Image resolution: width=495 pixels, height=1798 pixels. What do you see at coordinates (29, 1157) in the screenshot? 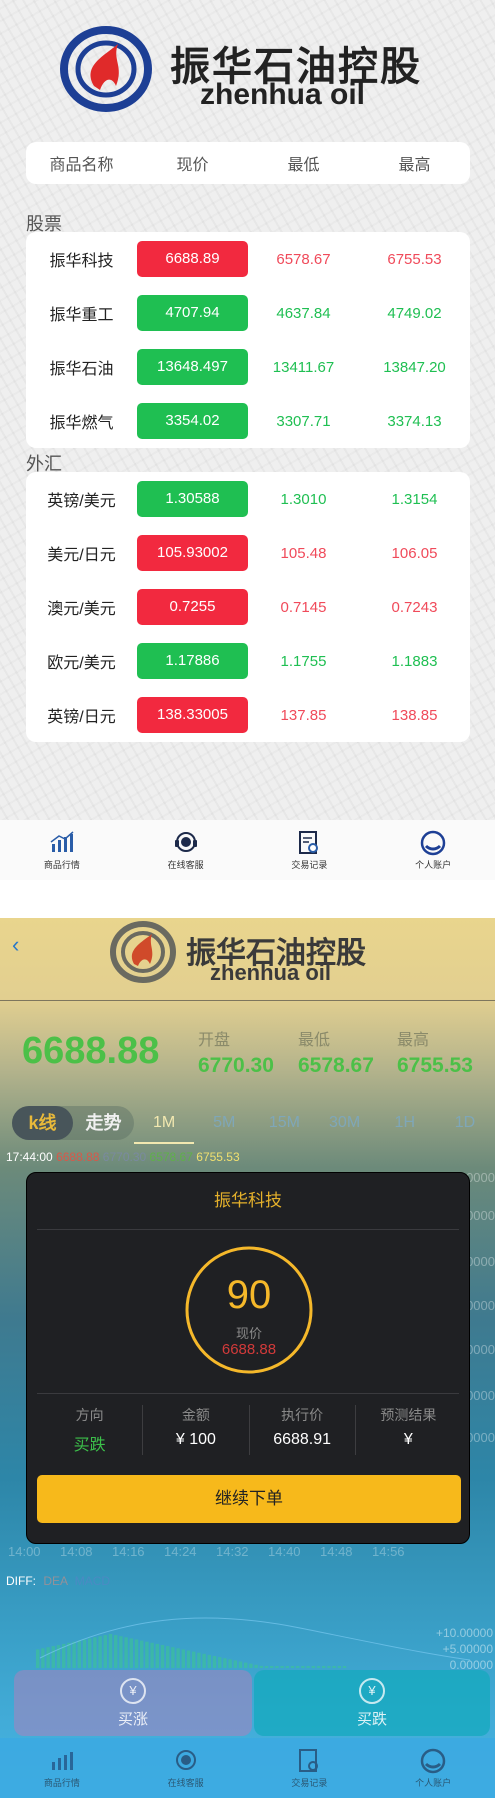
I see `quote-time: 17:44:00` at bounding box center [29, 1157].